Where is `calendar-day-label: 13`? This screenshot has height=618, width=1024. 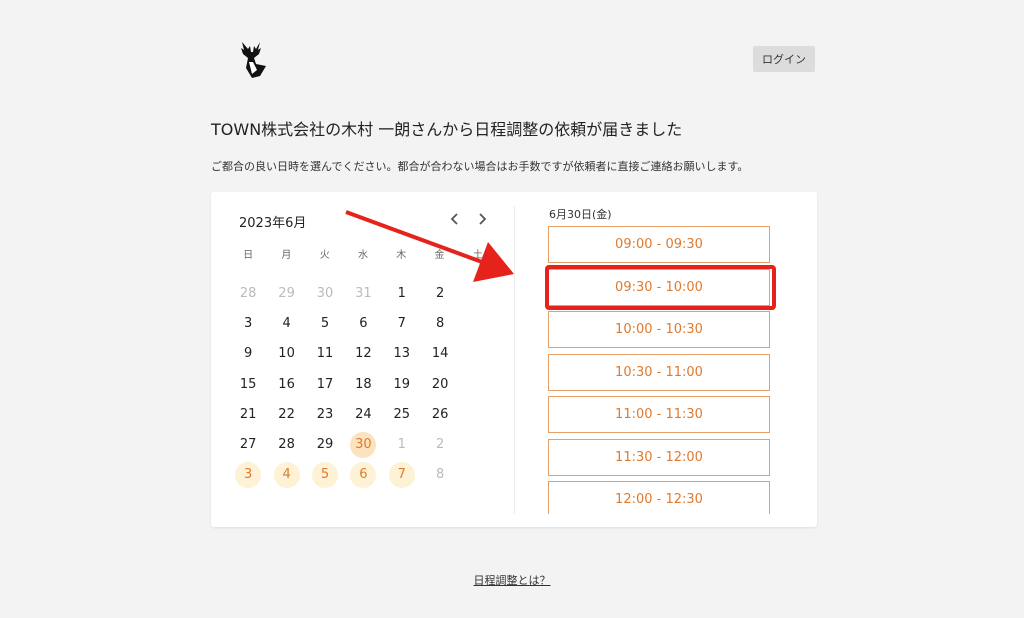
calendar-day-label: 13 is located at coordinates (402, 354).